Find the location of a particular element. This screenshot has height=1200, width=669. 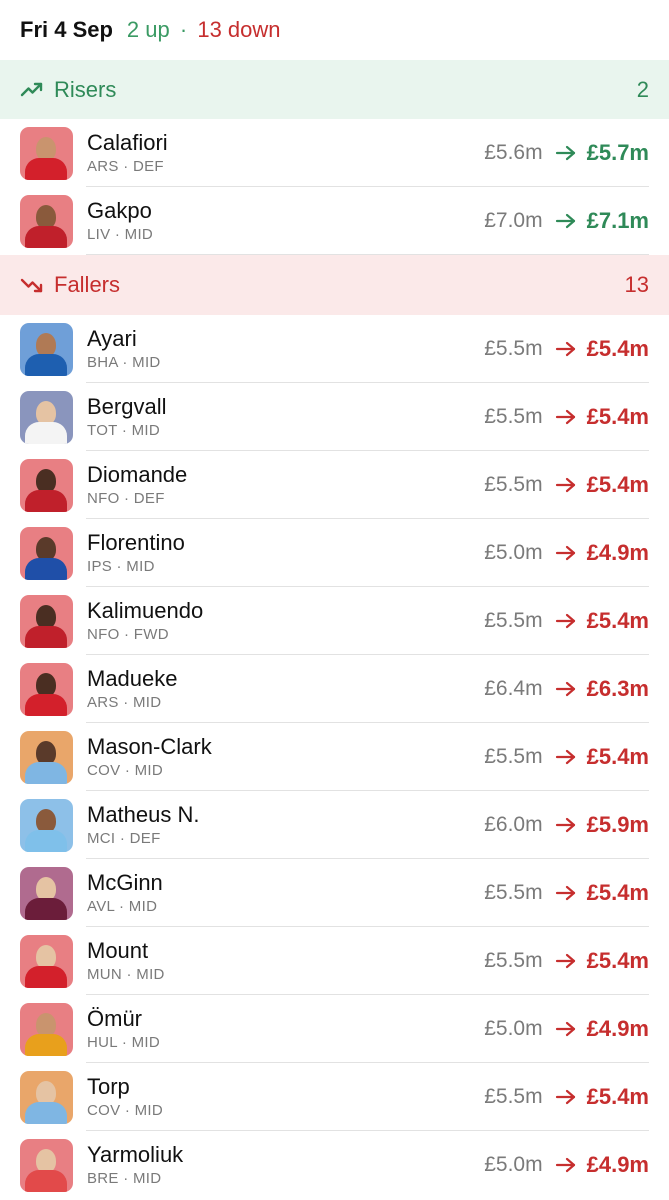

player-row: Matheus N. MCI · DEF £6.0m £5.9m is located at coordinates (334, 825).